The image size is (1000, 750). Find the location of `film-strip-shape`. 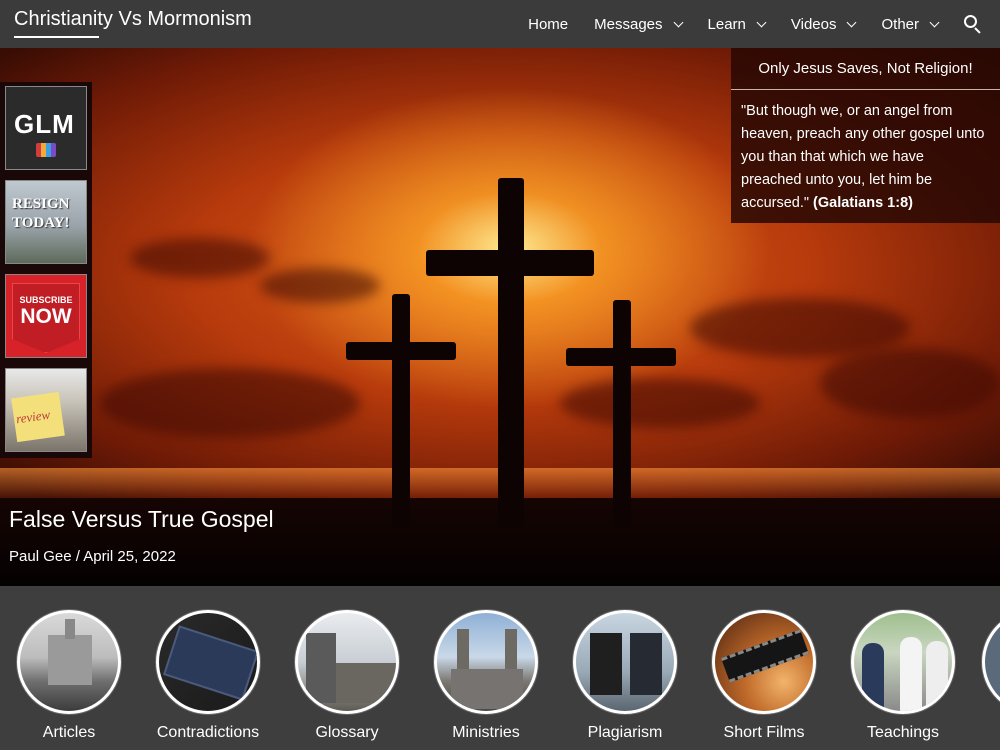

film-strip-shape is located at coordinates (765, 656).